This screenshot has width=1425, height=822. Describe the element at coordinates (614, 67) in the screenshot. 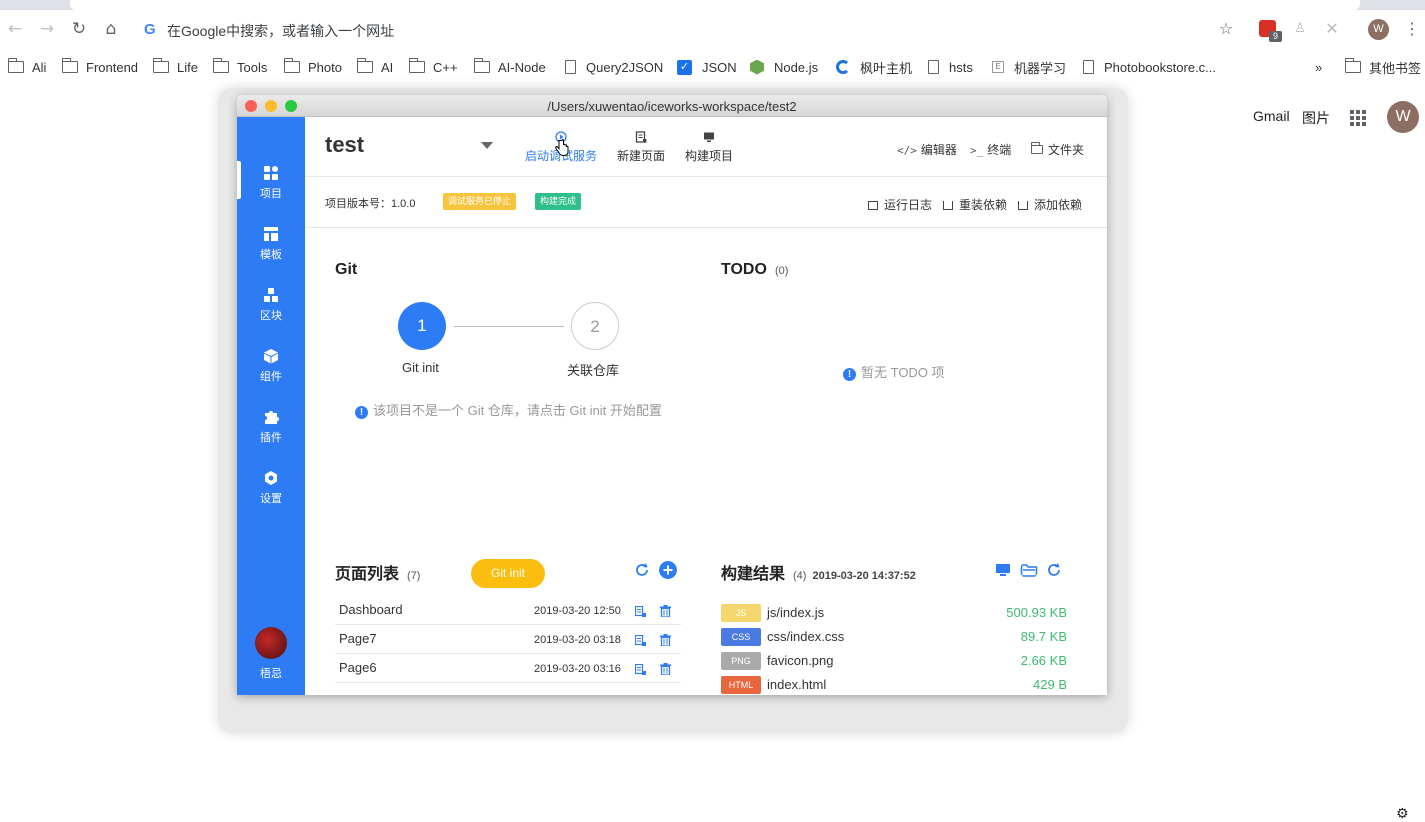

I see `bookmark-query2json: Query2JSON` at that location.